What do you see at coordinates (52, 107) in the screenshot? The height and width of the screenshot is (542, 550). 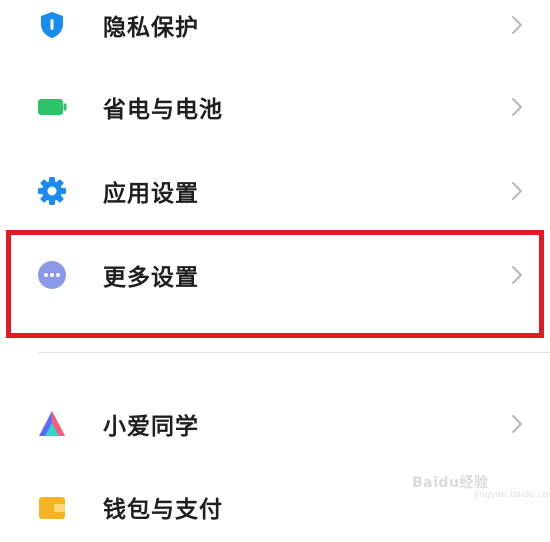 I see `battery-icon` at bounding box center [52, 107].